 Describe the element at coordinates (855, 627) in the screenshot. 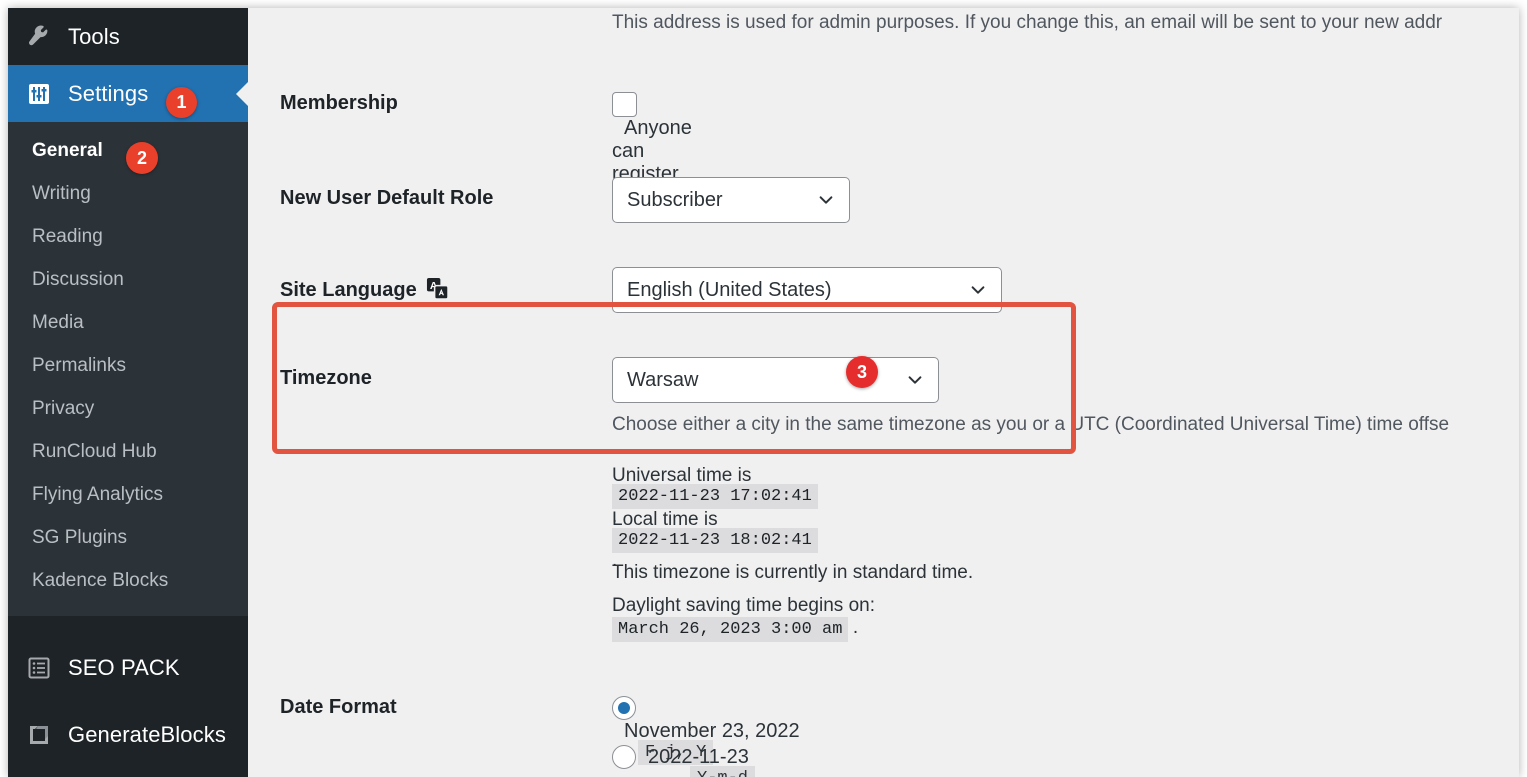

I see `dst-suffix: .` at that location.